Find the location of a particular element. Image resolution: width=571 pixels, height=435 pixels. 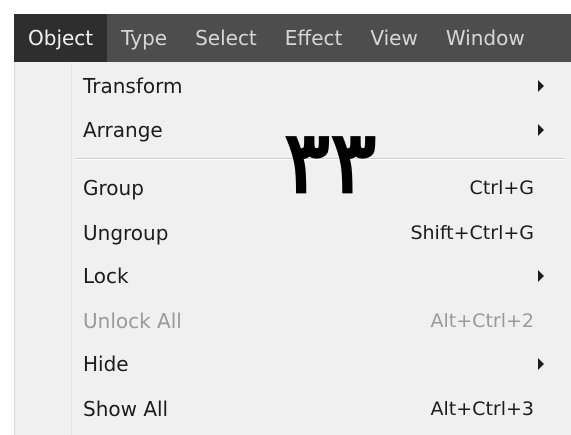

menu-item-shortcut: Shift+Ctrl+G is located at coordinates (472, 233).